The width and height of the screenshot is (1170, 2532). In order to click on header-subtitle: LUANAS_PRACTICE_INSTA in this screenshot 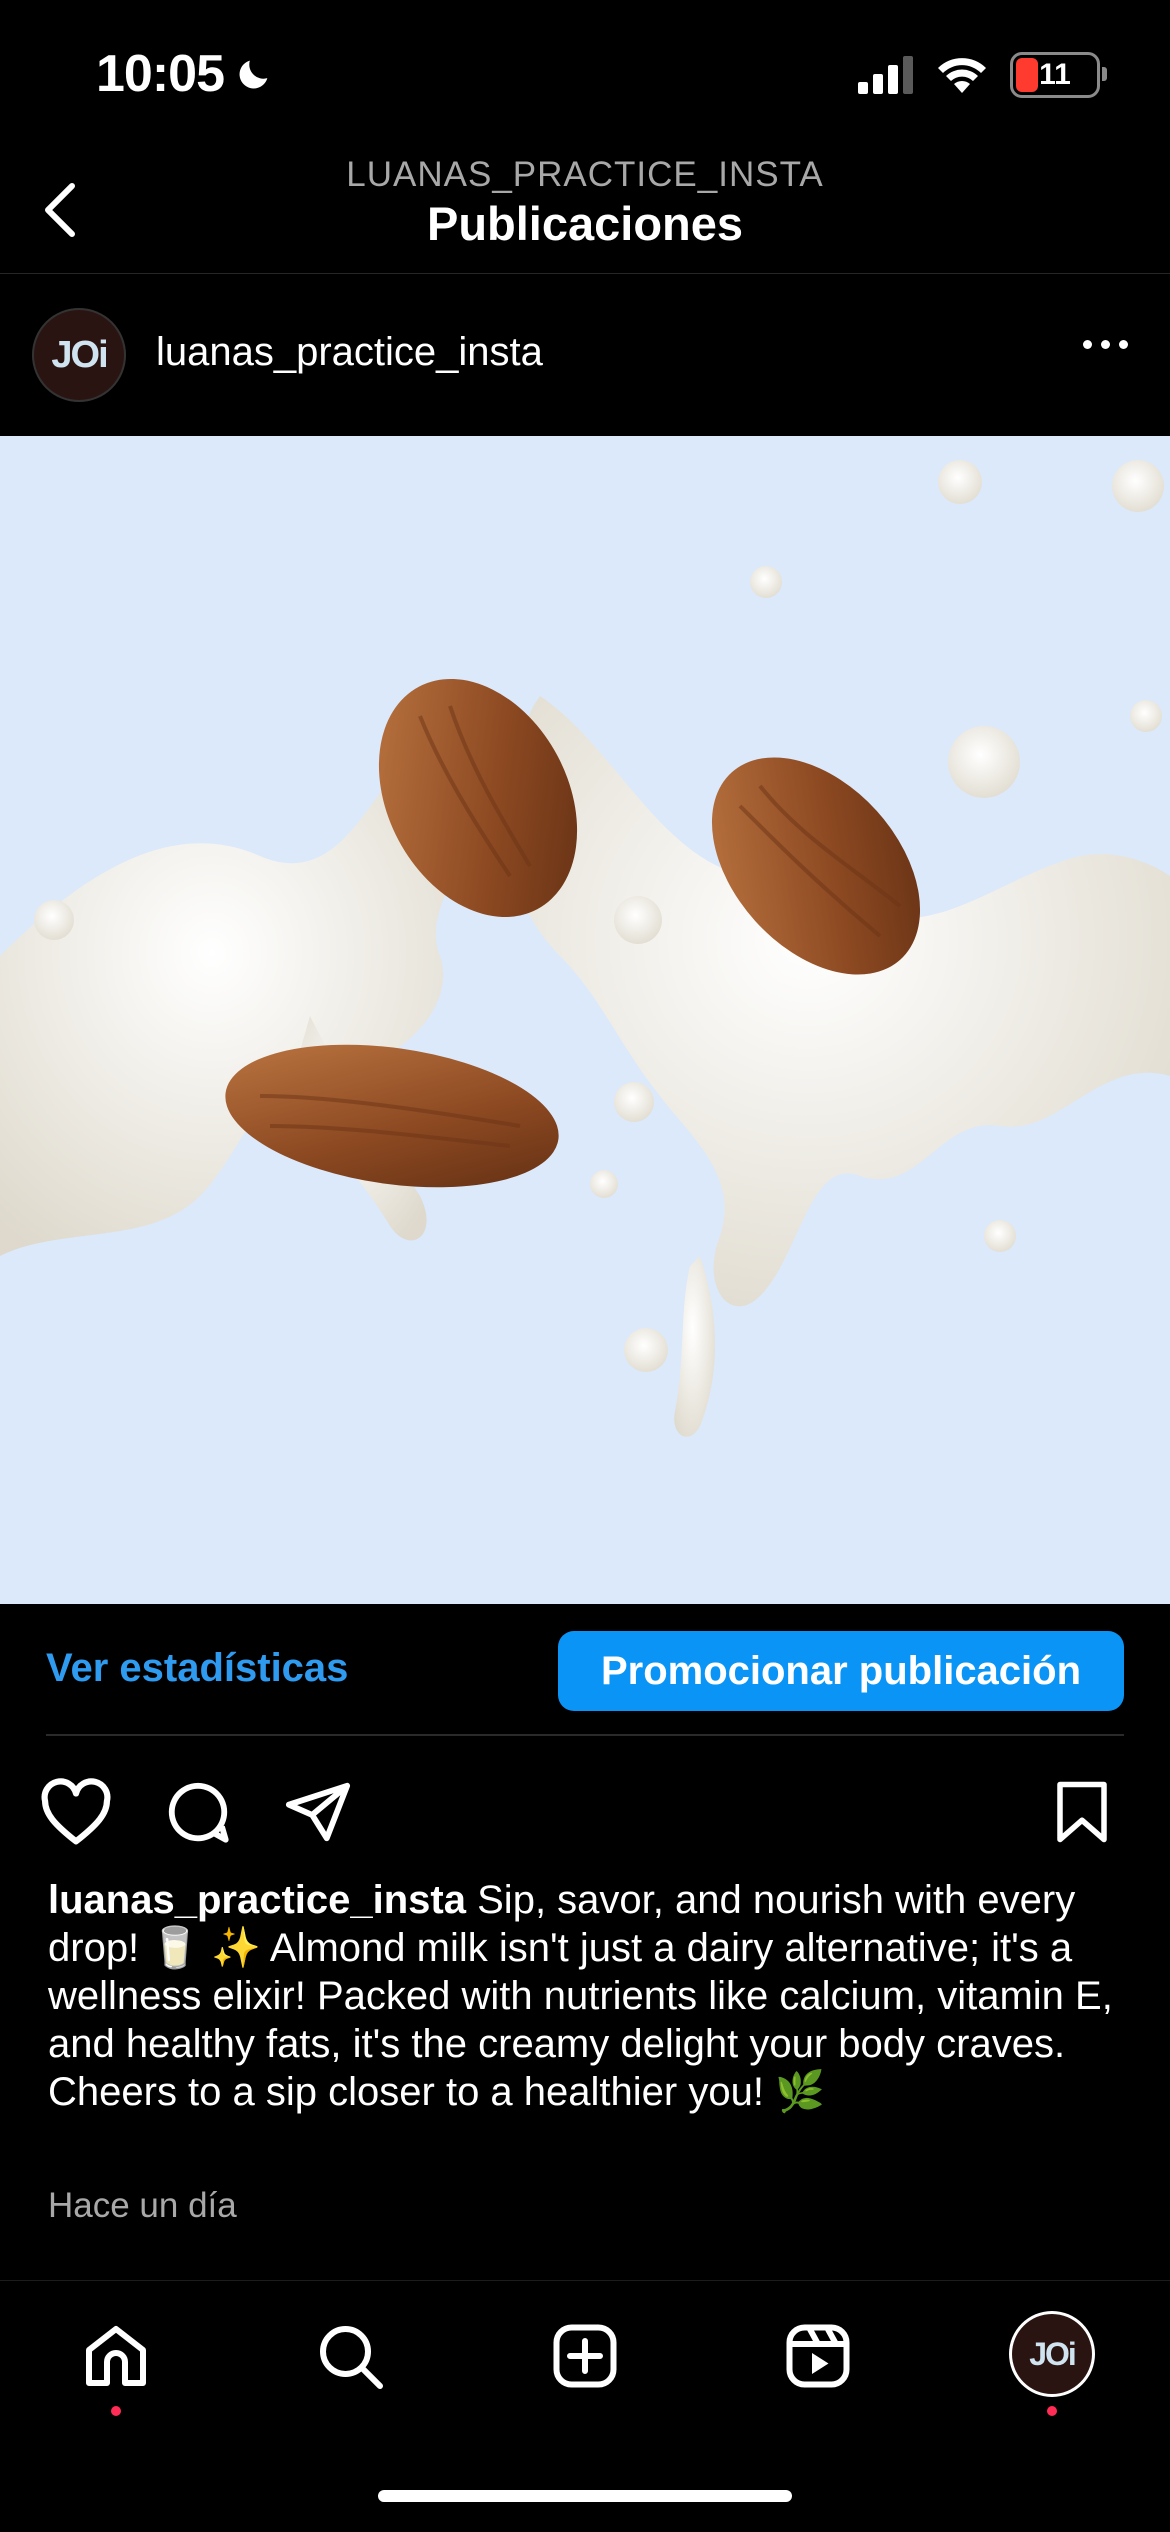, I will do `click(585, 174)`.